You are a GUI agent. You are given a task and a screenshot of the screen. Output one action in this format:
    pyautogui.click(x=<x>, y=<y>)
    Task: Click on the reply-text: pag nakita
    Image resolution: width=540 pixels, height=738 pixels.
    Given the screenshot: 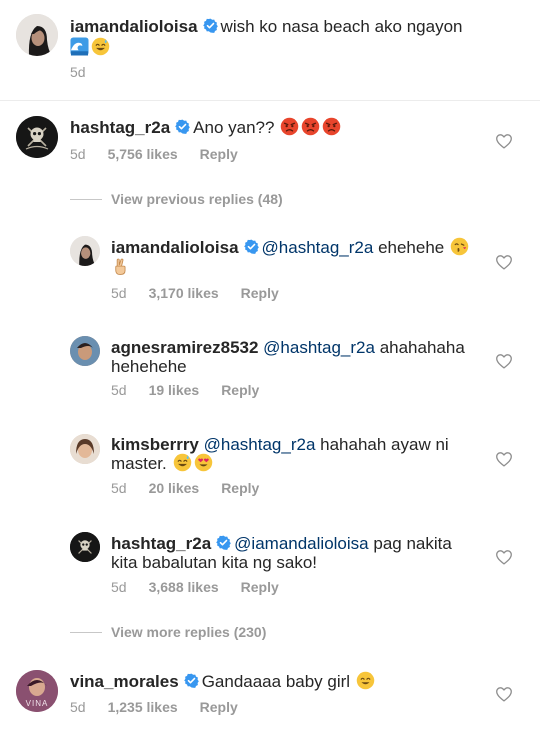 What is the action you would take?
    pyautogui.click(x=412, y=543)
    